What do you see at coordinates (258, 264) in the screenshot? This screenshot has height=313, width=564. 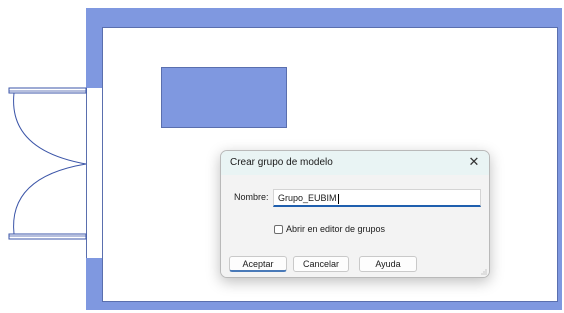 I see `accept-button: Aceptar` at bounding box center [258, 264].